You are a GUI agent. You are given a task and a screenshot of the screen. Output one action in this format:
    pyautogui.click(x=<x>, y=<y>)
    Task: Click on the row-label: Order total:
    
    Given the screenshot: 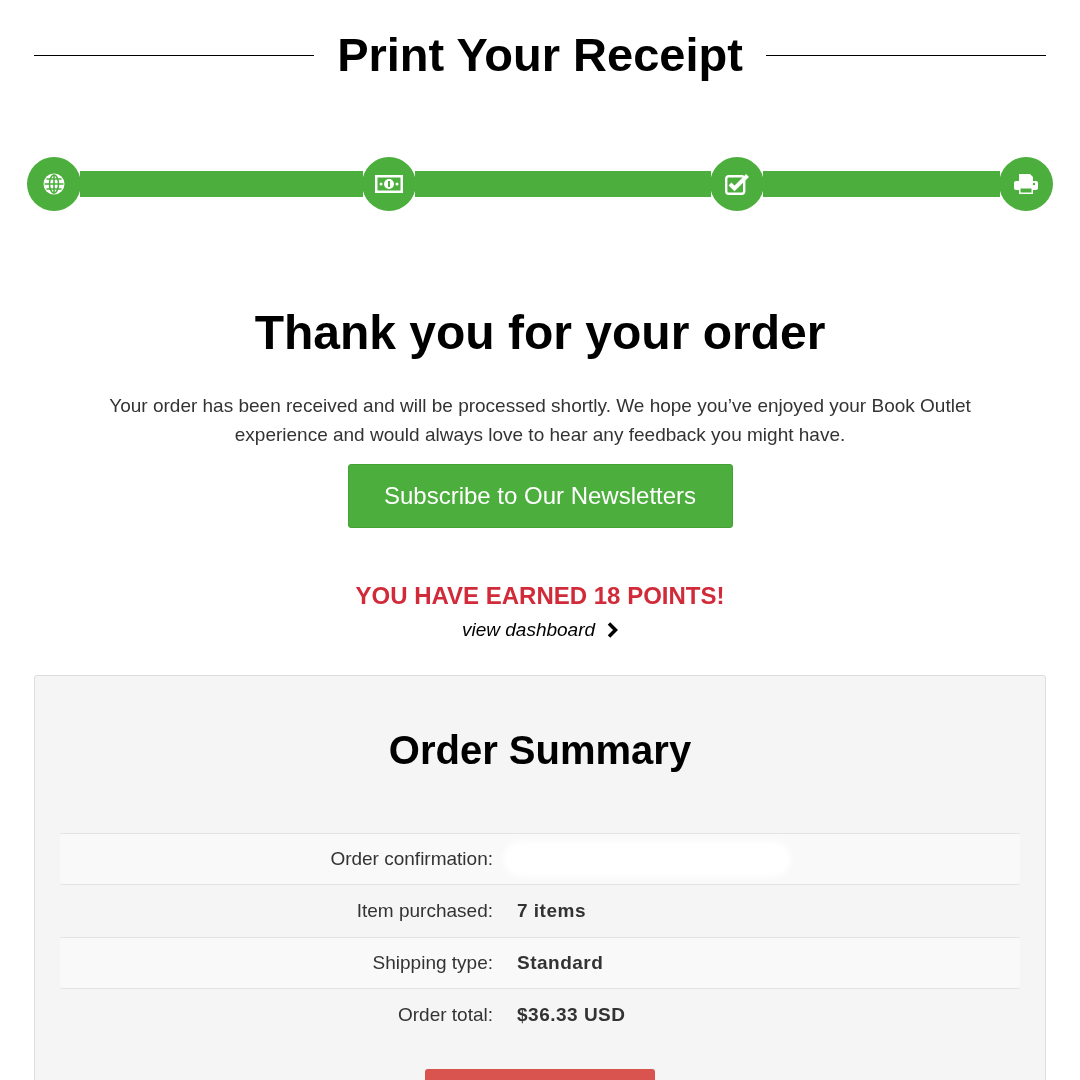 What is the action you would take?
    pyautogui.click(x=444, y=1014)
    